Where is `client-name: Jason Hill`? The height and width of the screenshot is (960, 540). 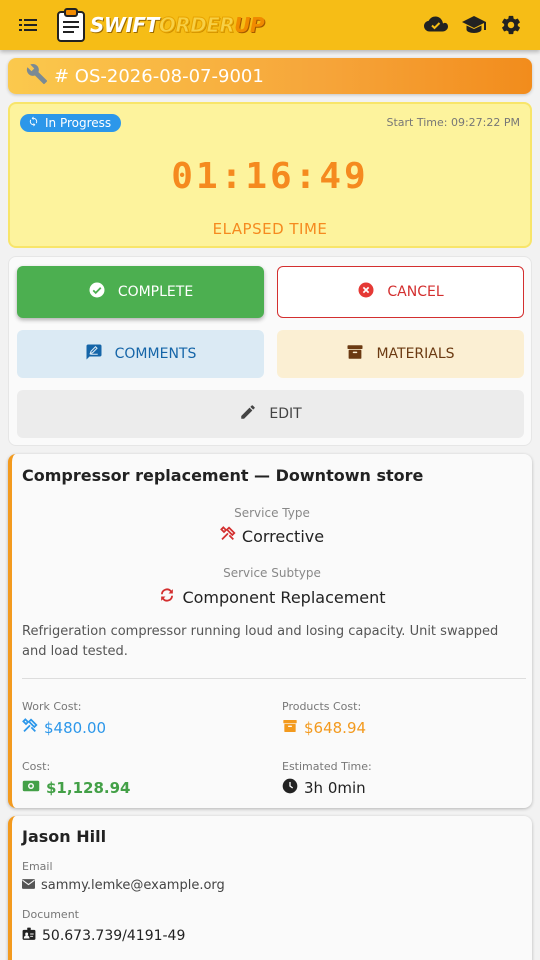 client-name: Jason Hill is located at coordinates (64, 836).